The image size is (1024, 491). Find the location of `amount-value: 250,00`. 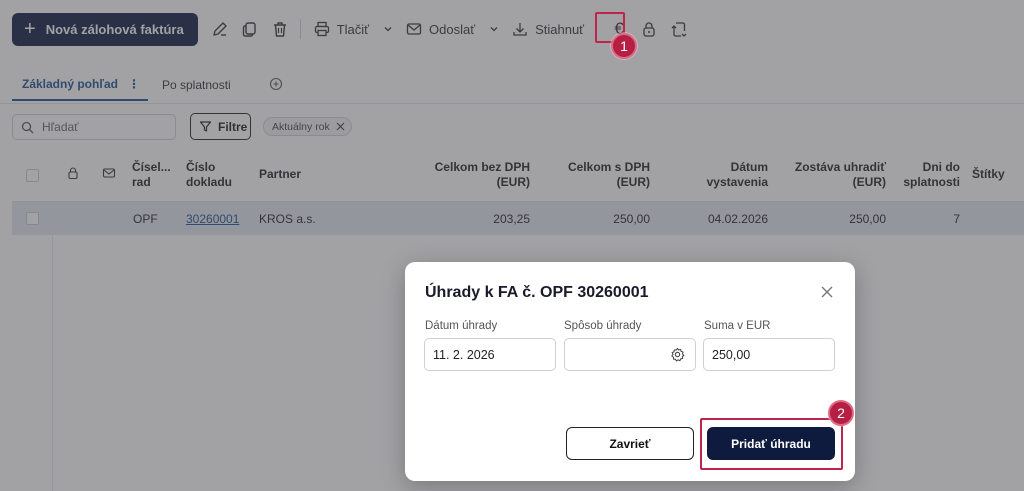

amount-value: 250,00 is located at coordinates (731, 354).